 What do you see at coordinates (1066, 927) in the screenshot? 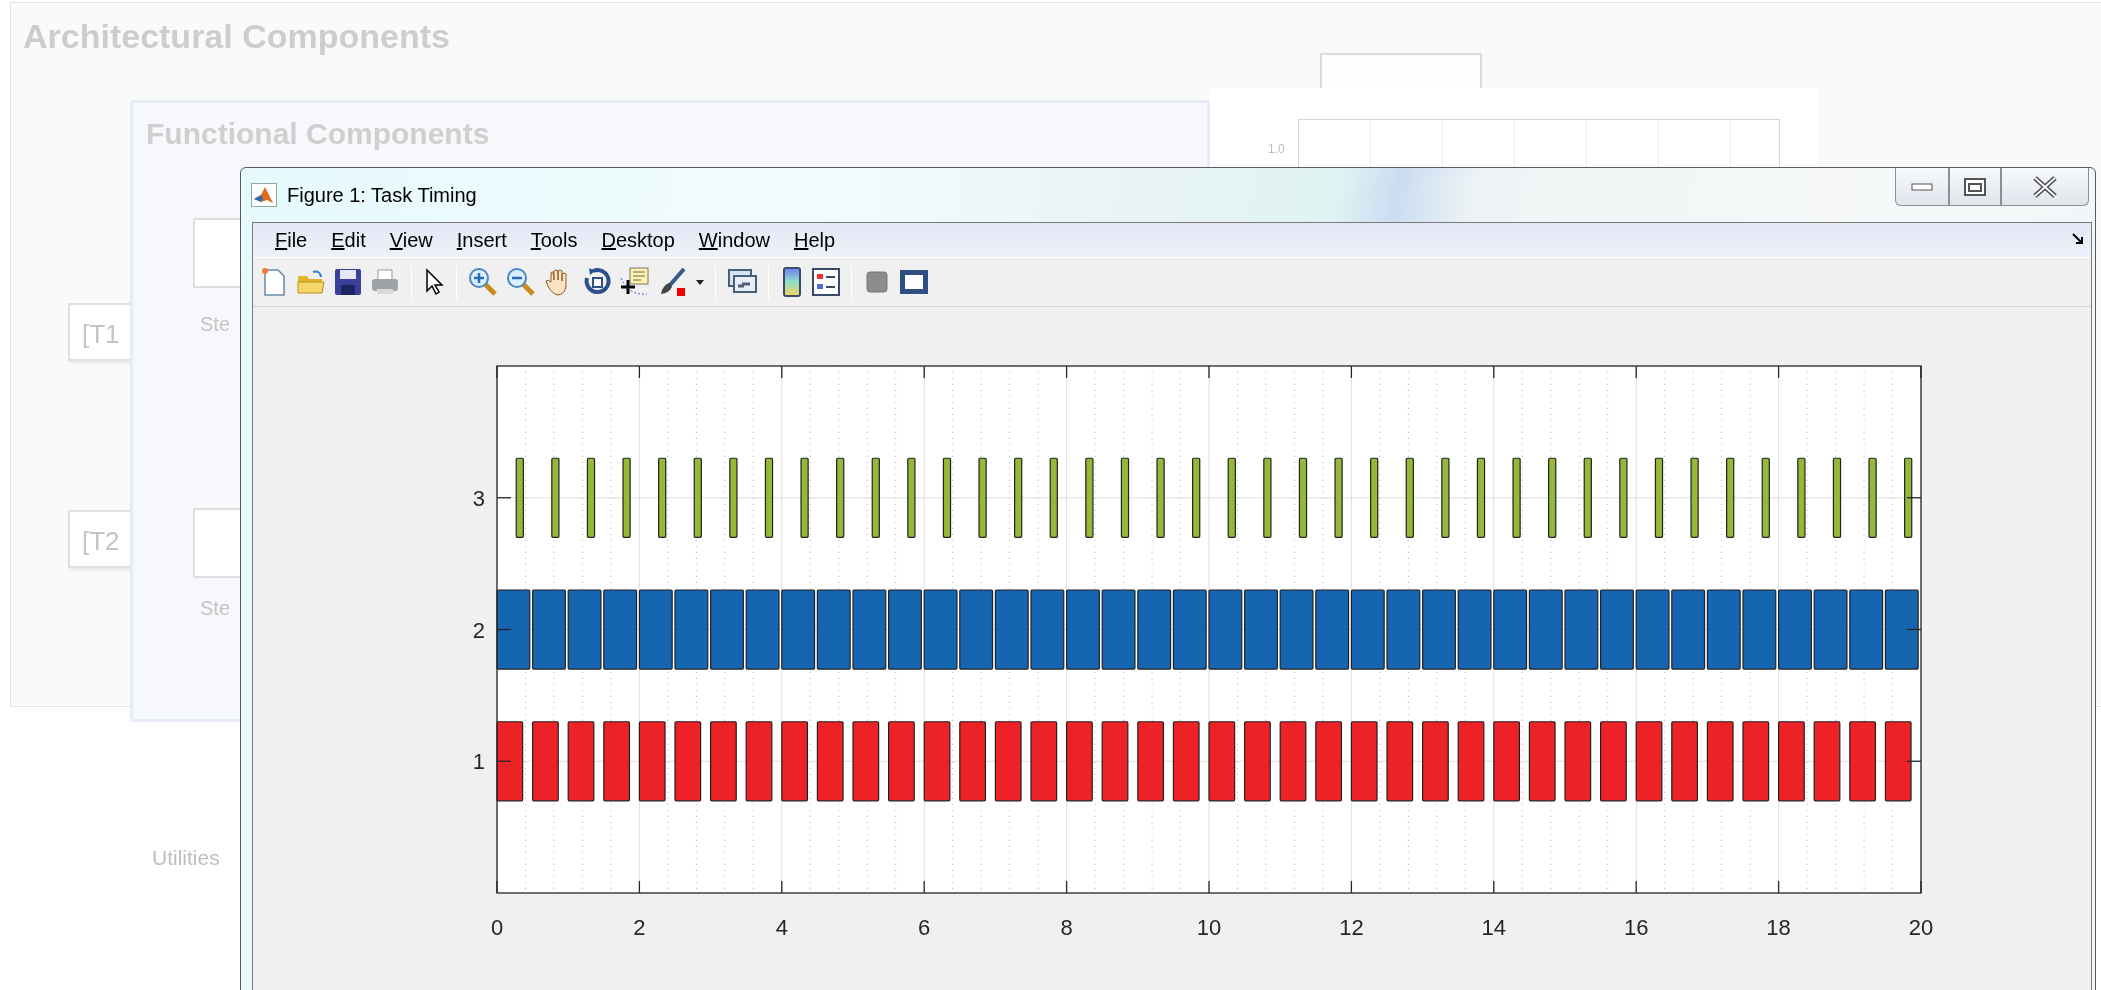
I see `axis-tick-label: 8` at bounding box center [1066, 927].